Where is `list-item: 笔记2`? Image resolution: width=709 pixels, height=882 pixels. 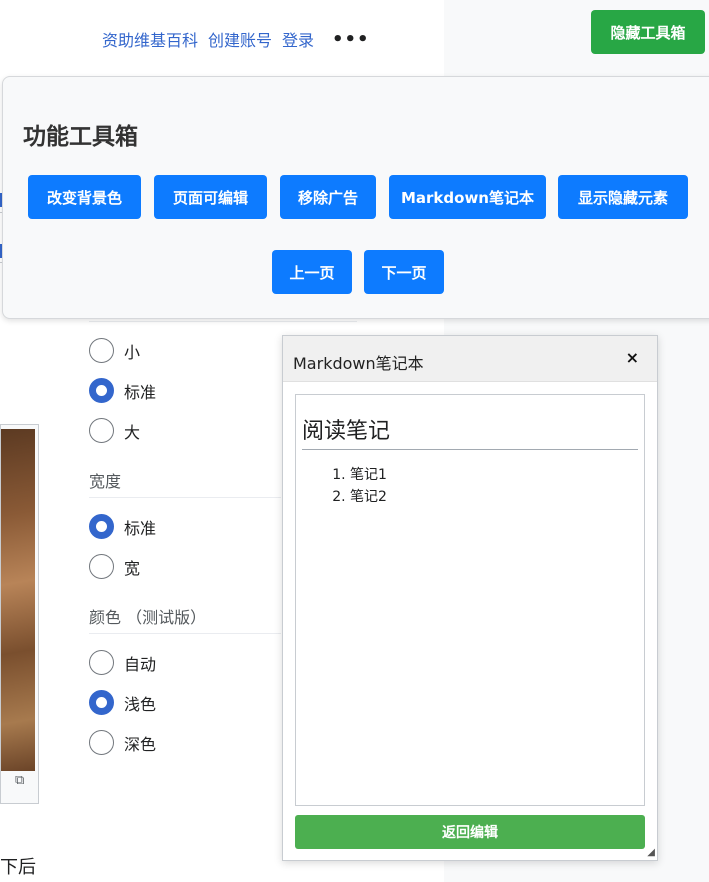 list-item: 笔记2 is located at coordinates (494, 497).